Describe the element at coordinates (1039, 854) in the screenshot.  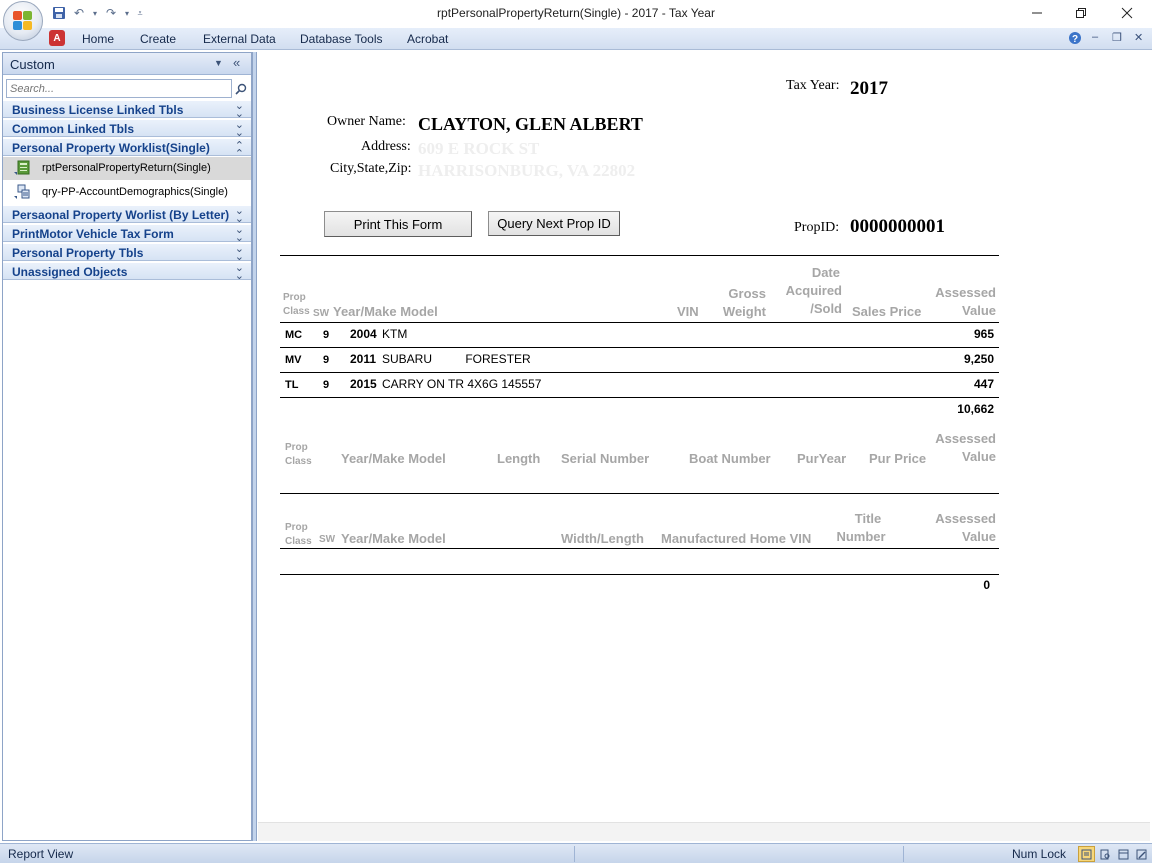
I see `num-lock-indicator: Num Lock` at that location.